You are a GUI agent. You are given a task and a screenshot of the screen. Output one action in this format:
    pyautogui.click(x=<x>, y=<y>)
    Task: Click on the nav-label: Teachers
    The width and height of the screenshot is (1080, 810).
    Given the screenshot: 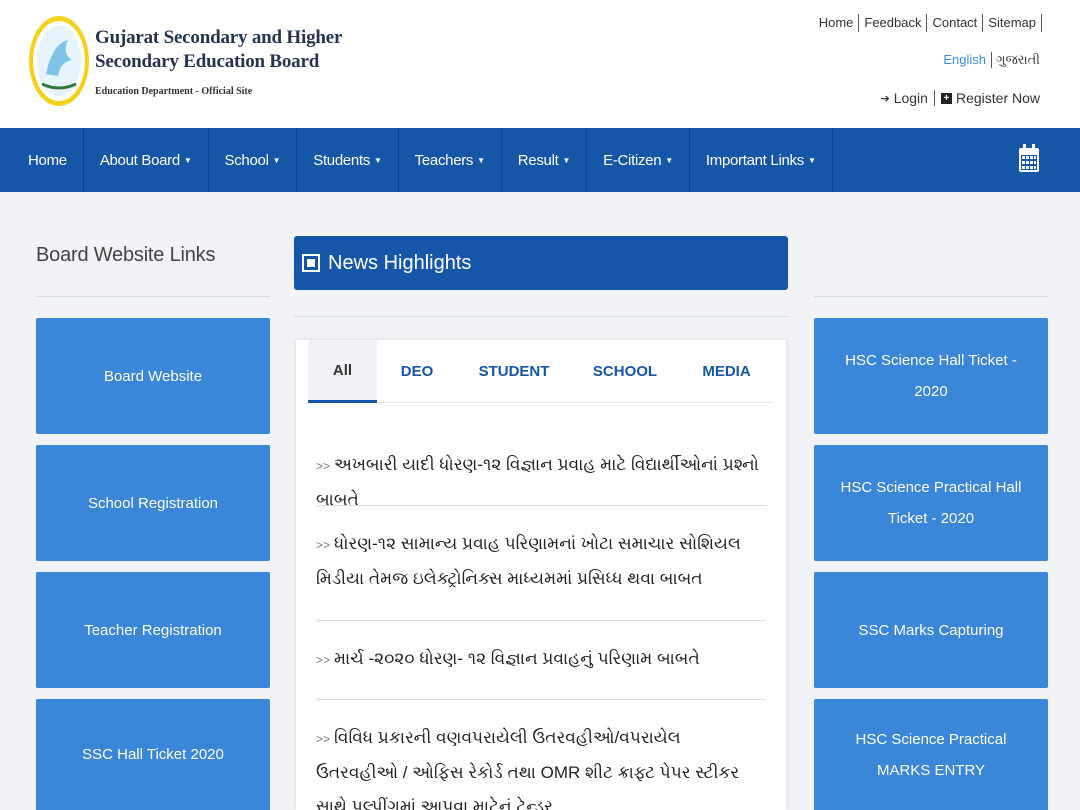 What is the action you would take?
    pyautogui.click(x=444, y=160)
    